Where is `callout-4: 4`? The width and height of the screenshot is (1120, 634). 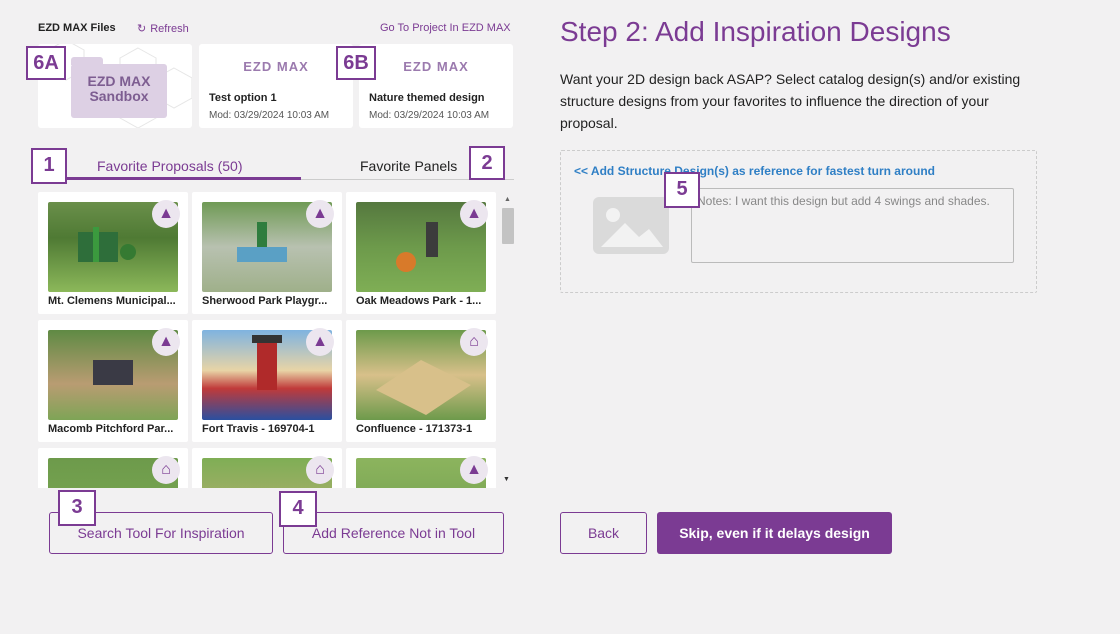 callout-4: 4 is located at coordinates (298, 509).